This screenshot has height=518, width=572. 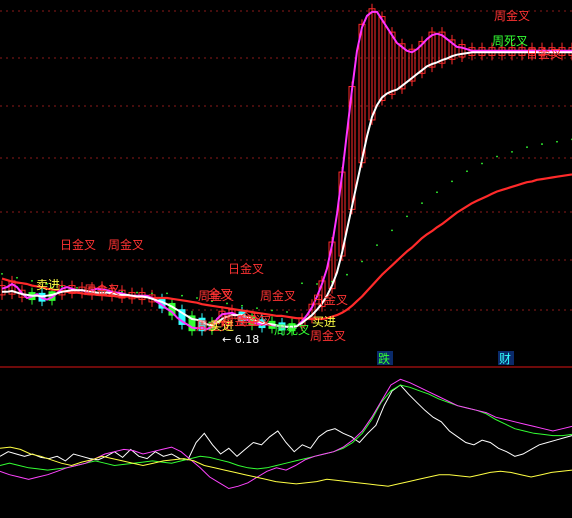 I want to click on min-price-label: ← 6.18, so click(x=240, y=339).